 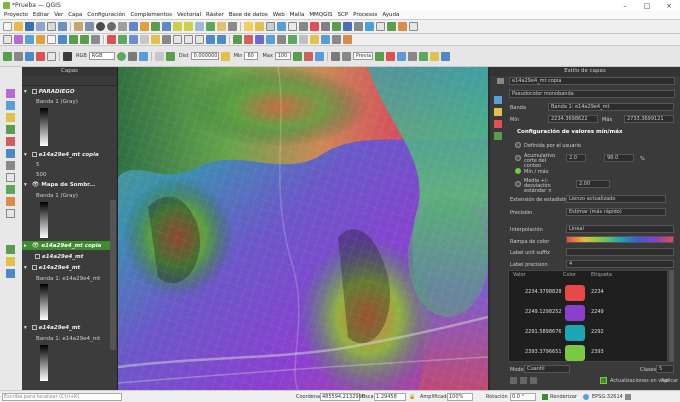 What do you see at coordinates (303, 39) in the screenshot?
I see `snapping-icon` at bounding box center [303, 39].